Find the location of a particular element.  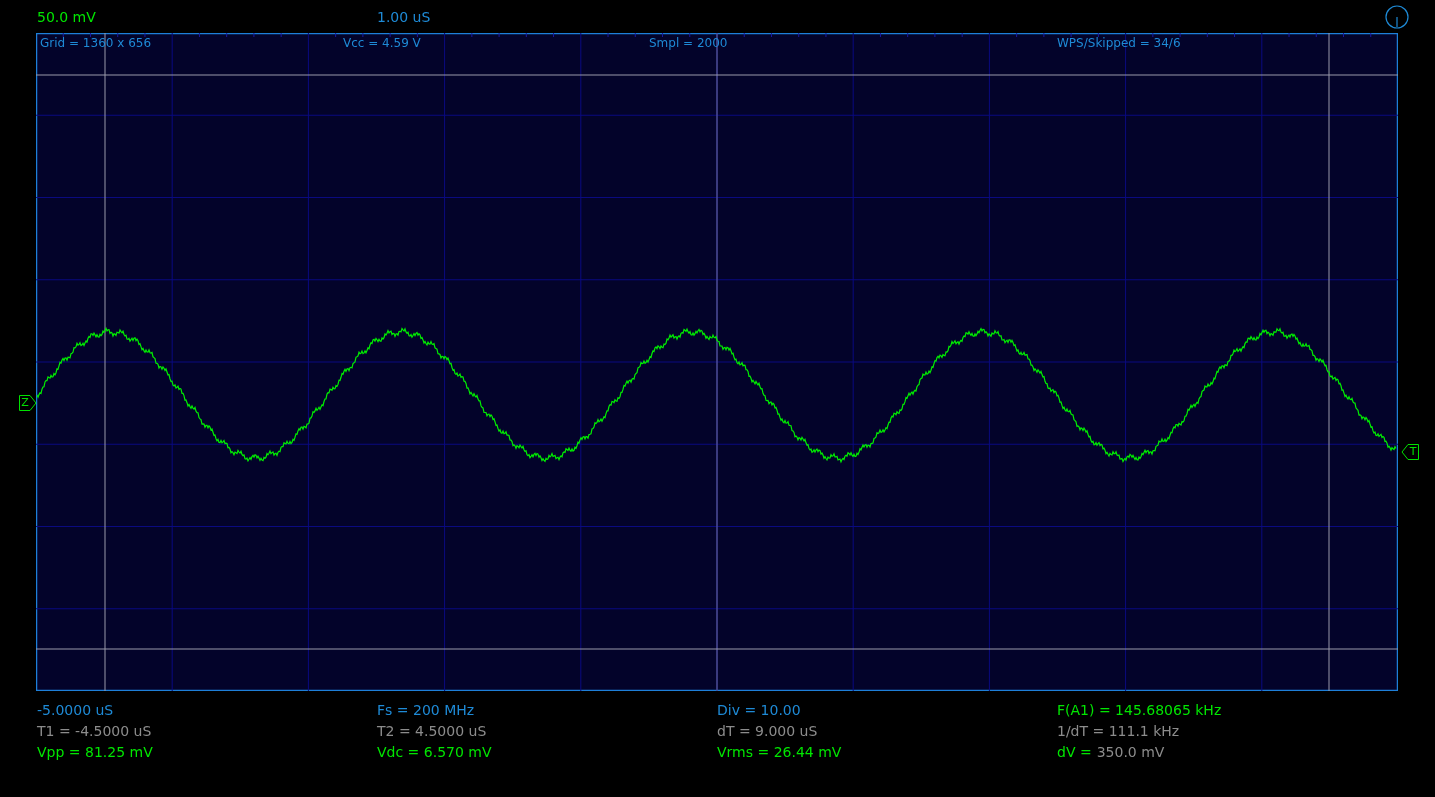

readout: 1/dT = 111.1 kHz is located at coordinates (1118, 731).